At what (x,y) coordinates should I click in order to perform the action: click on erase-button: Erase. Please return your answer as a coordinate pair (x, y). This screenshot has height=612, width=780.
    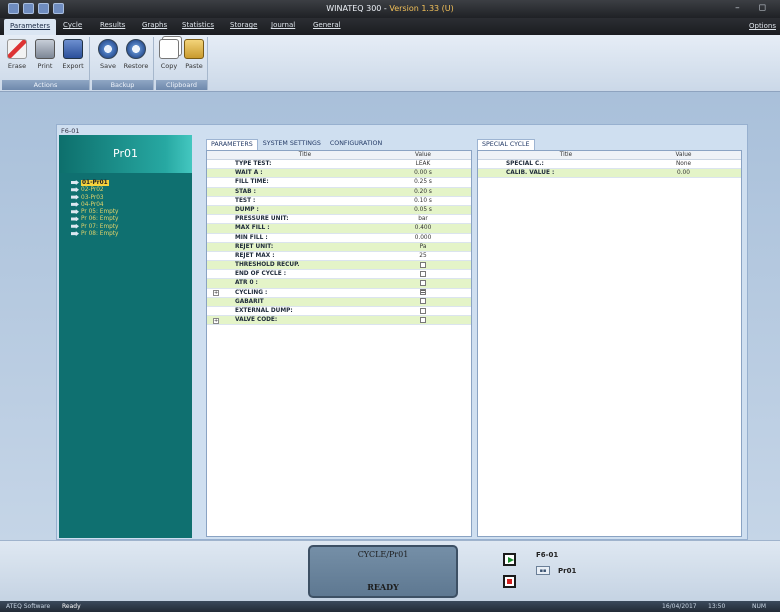
    Looking at the image, I should click on (17, 54).